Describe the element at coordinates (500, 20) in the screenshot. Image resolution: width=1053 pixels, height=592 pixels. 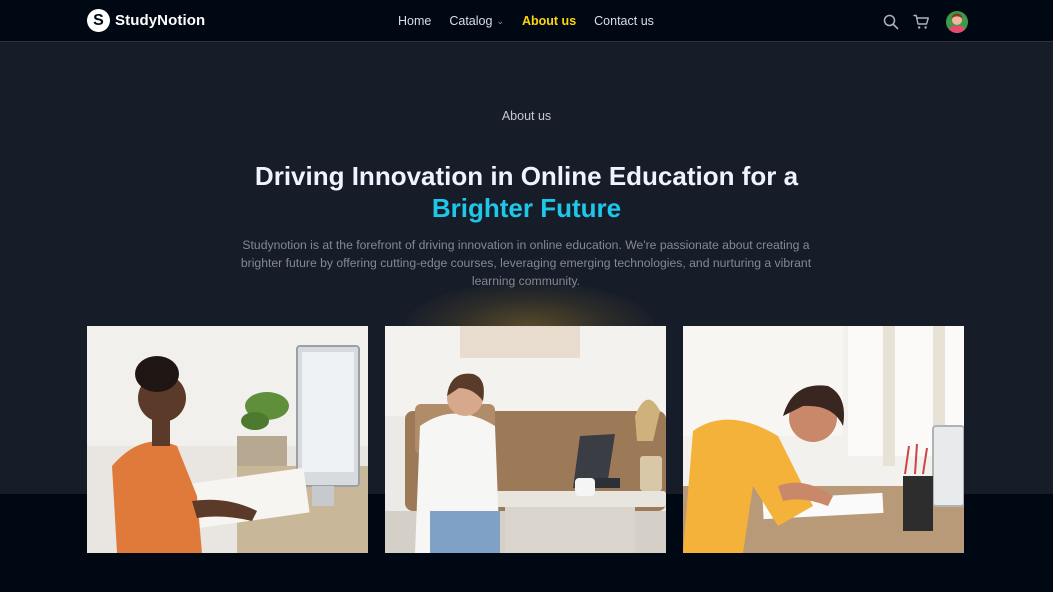
I see `chevron-down-icon: ⌄` at that location.